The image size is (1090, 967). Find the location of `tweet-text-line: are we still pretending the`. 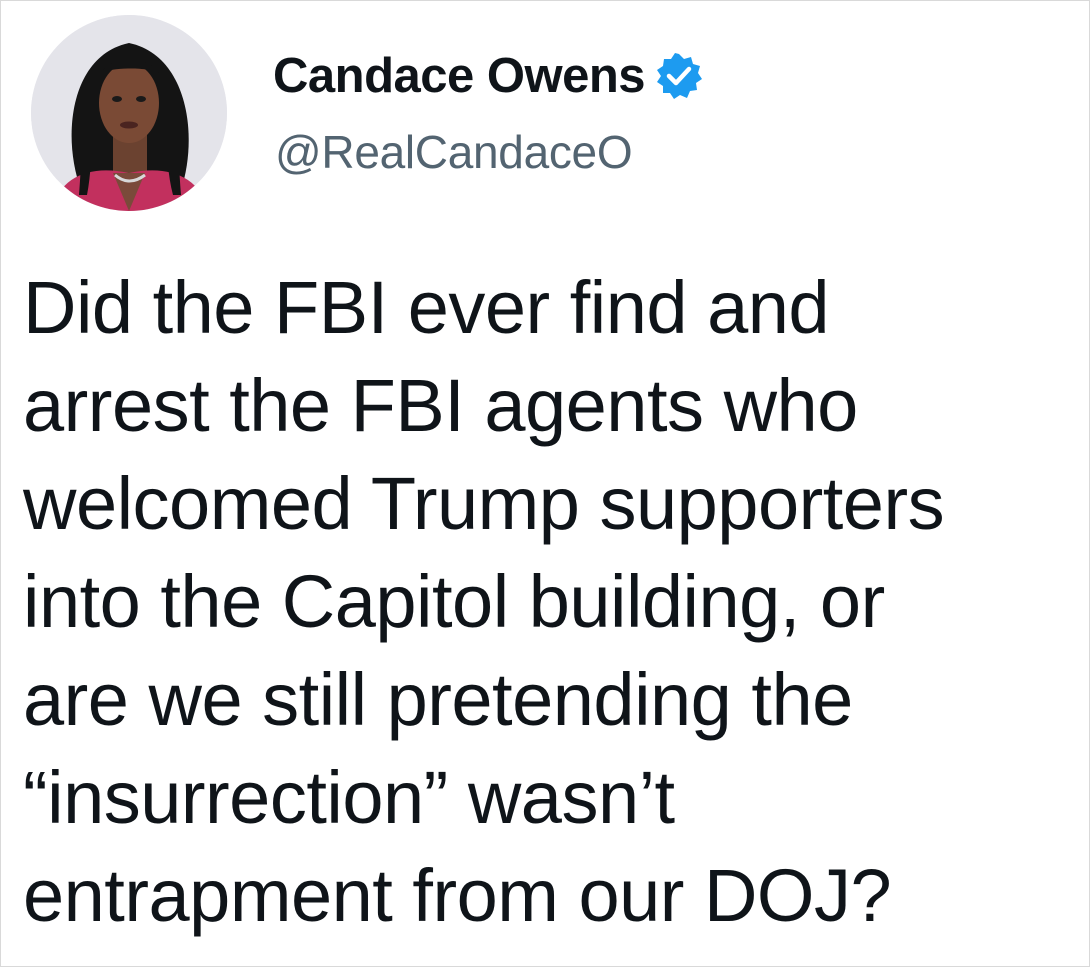

tweet-text-line: are we still pretending the is located at coordinates (438, 699).